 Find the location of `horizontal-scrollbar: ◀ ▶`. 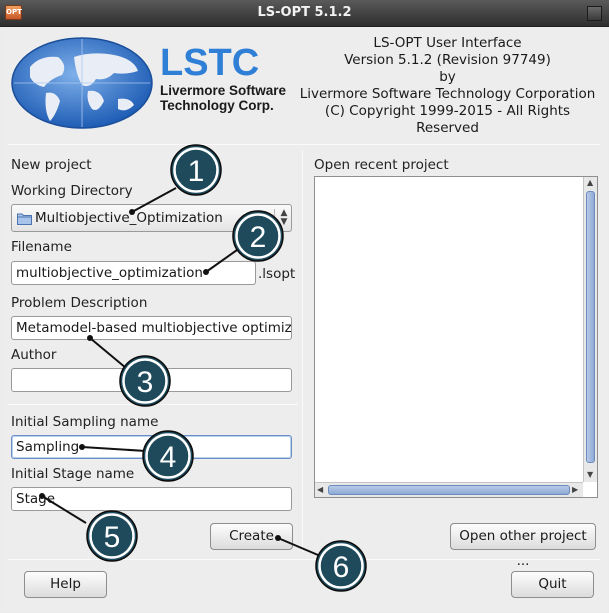

horizontal-scrollbar: ◀ ▶ is located at coordinates (449, 489).